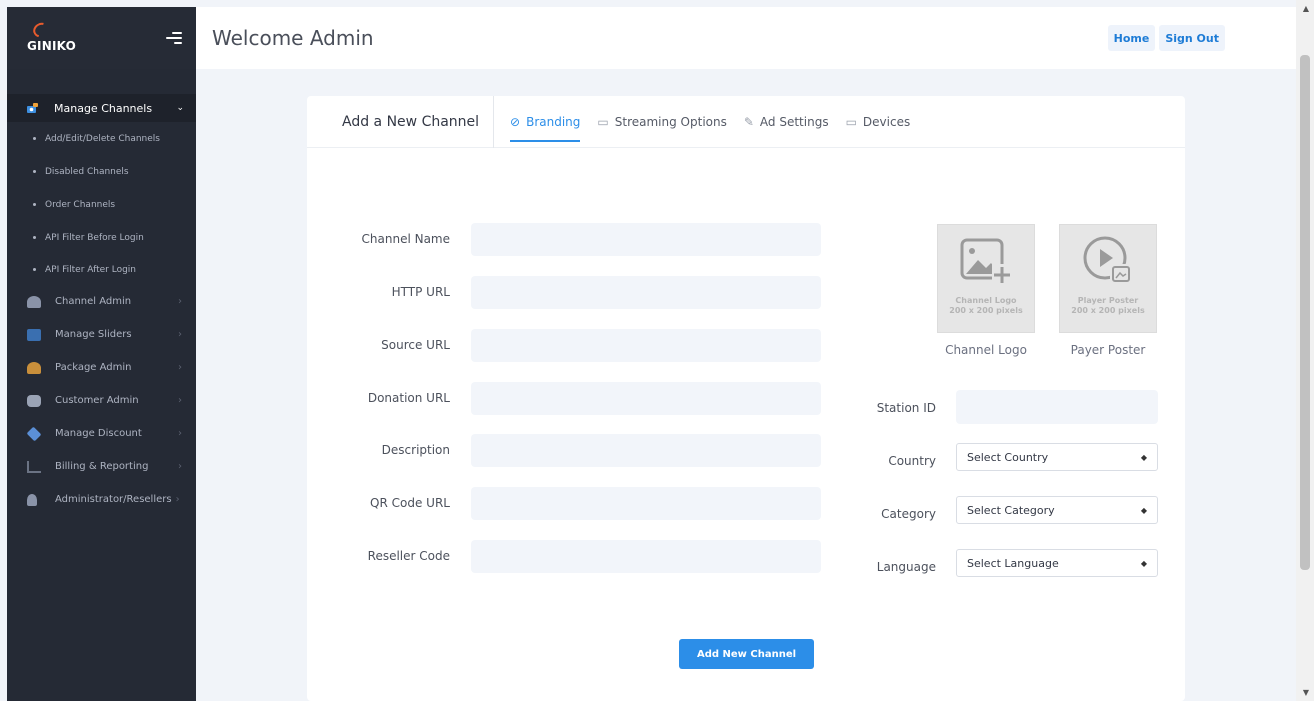 The height and width of the screenshot is (701, 1314). Describe the element at coordinates (180, 108) in the screenshot. I see `chevron-down-icon: ⌄` at that location.